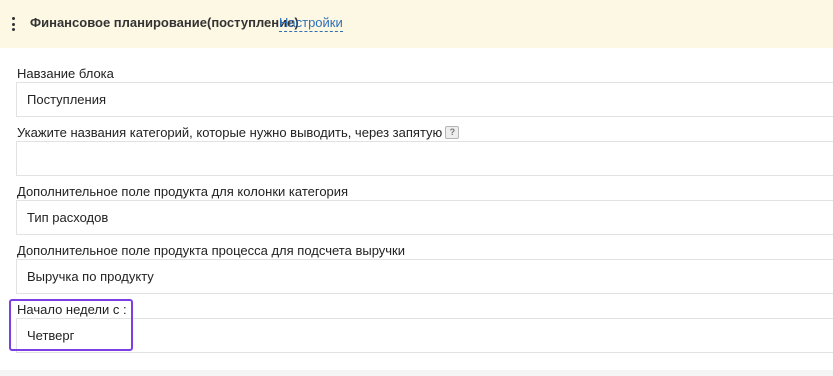  Describe the element at coordinates (164, 22) in the screenshot. I see `widget-title: Финансовое планирование(поступление)` at that location.